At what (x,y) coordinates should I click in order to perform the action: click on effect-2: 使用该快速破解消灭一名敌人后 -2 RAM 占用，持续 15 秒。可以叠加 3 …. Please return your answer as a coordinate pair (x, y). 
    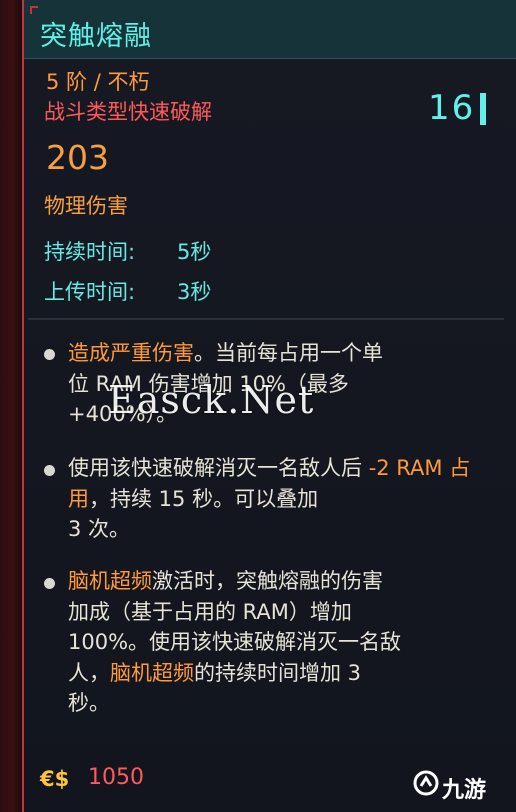
    Looking at the image, I should click on (283, 499).